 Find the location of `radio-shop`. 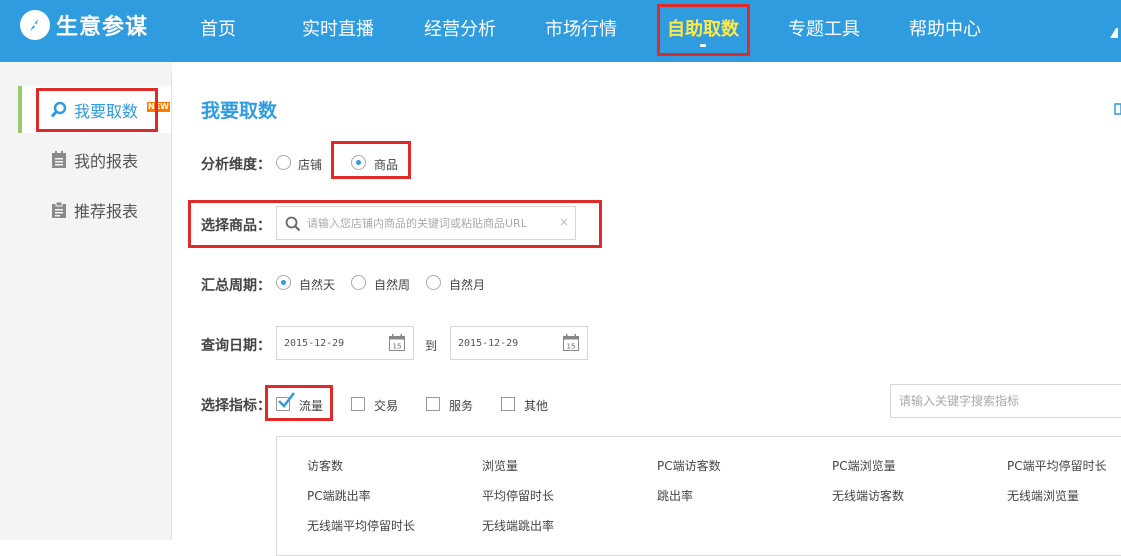

radio-shop is located at coordinates (283, 162).